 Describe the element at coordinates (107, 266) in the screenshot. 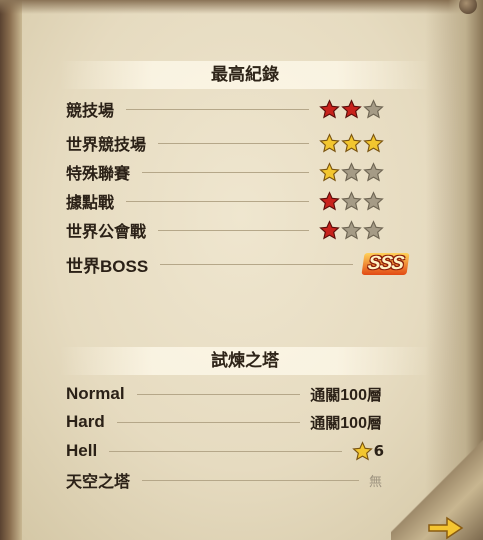

I see `record-label: 世界BOSS` at that location.